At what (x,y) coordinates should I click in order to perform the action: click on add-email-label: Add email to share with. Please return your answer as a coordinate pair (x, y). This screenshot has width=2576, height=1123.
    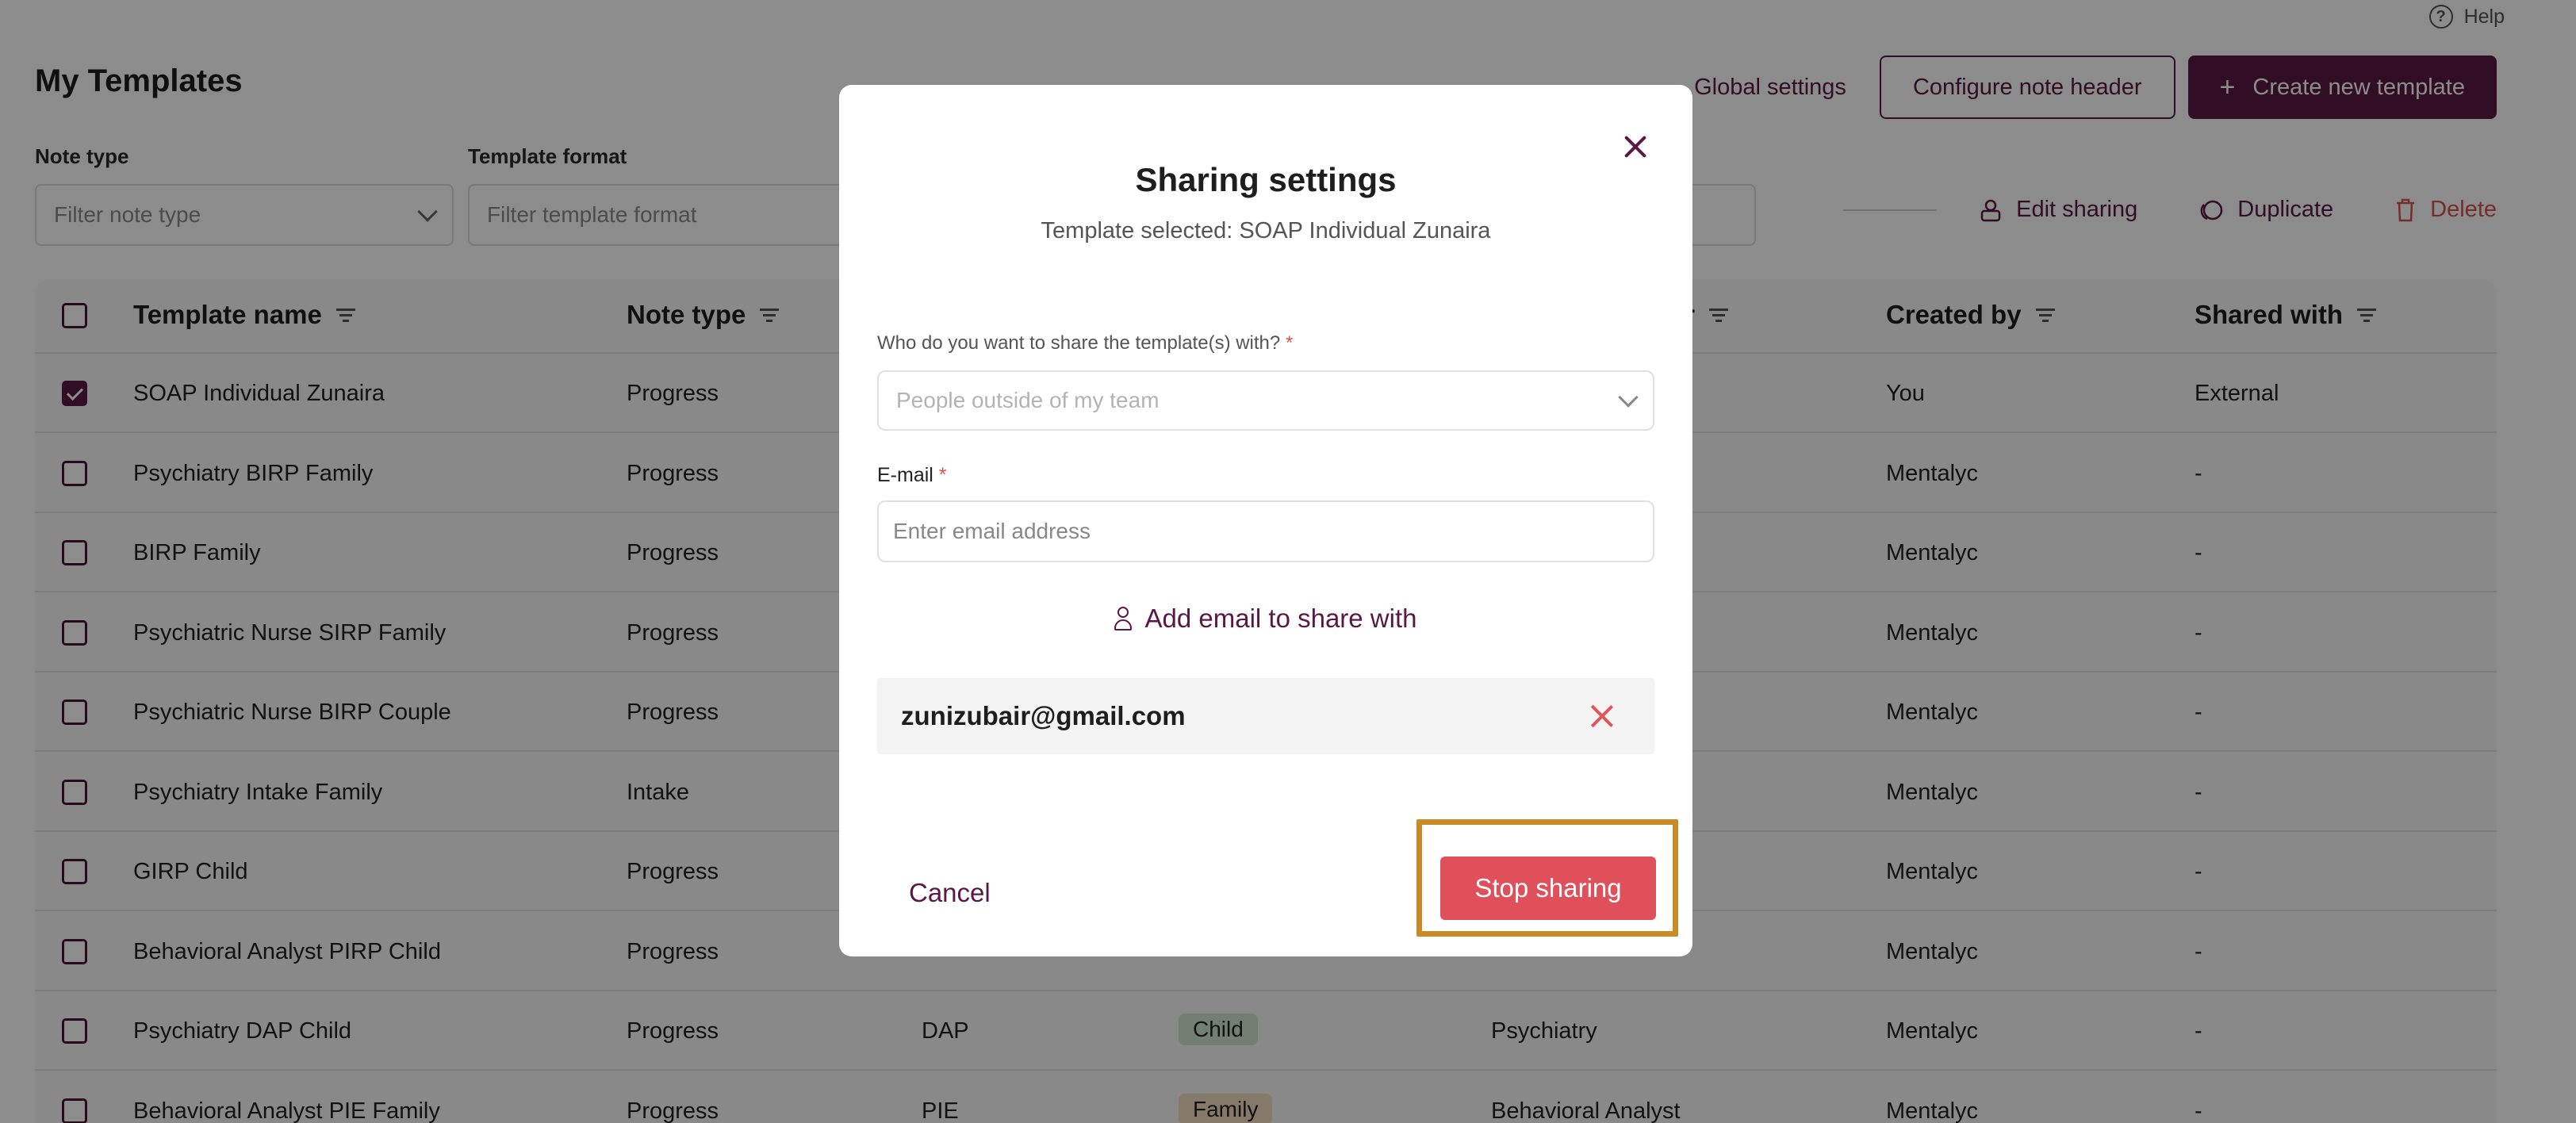
    Looking at the image, I should click on (1281, 618).